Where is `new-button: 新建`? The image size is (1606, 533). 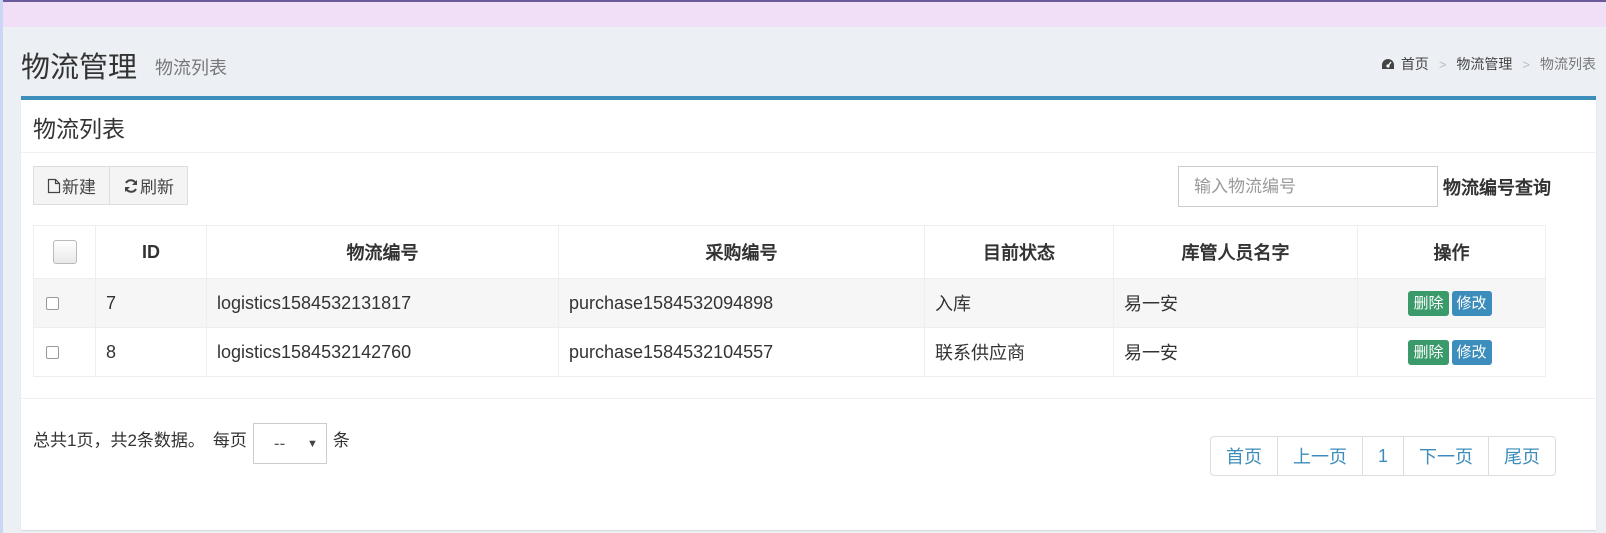
new-button: 新建 is located at coordinates (71, 185).